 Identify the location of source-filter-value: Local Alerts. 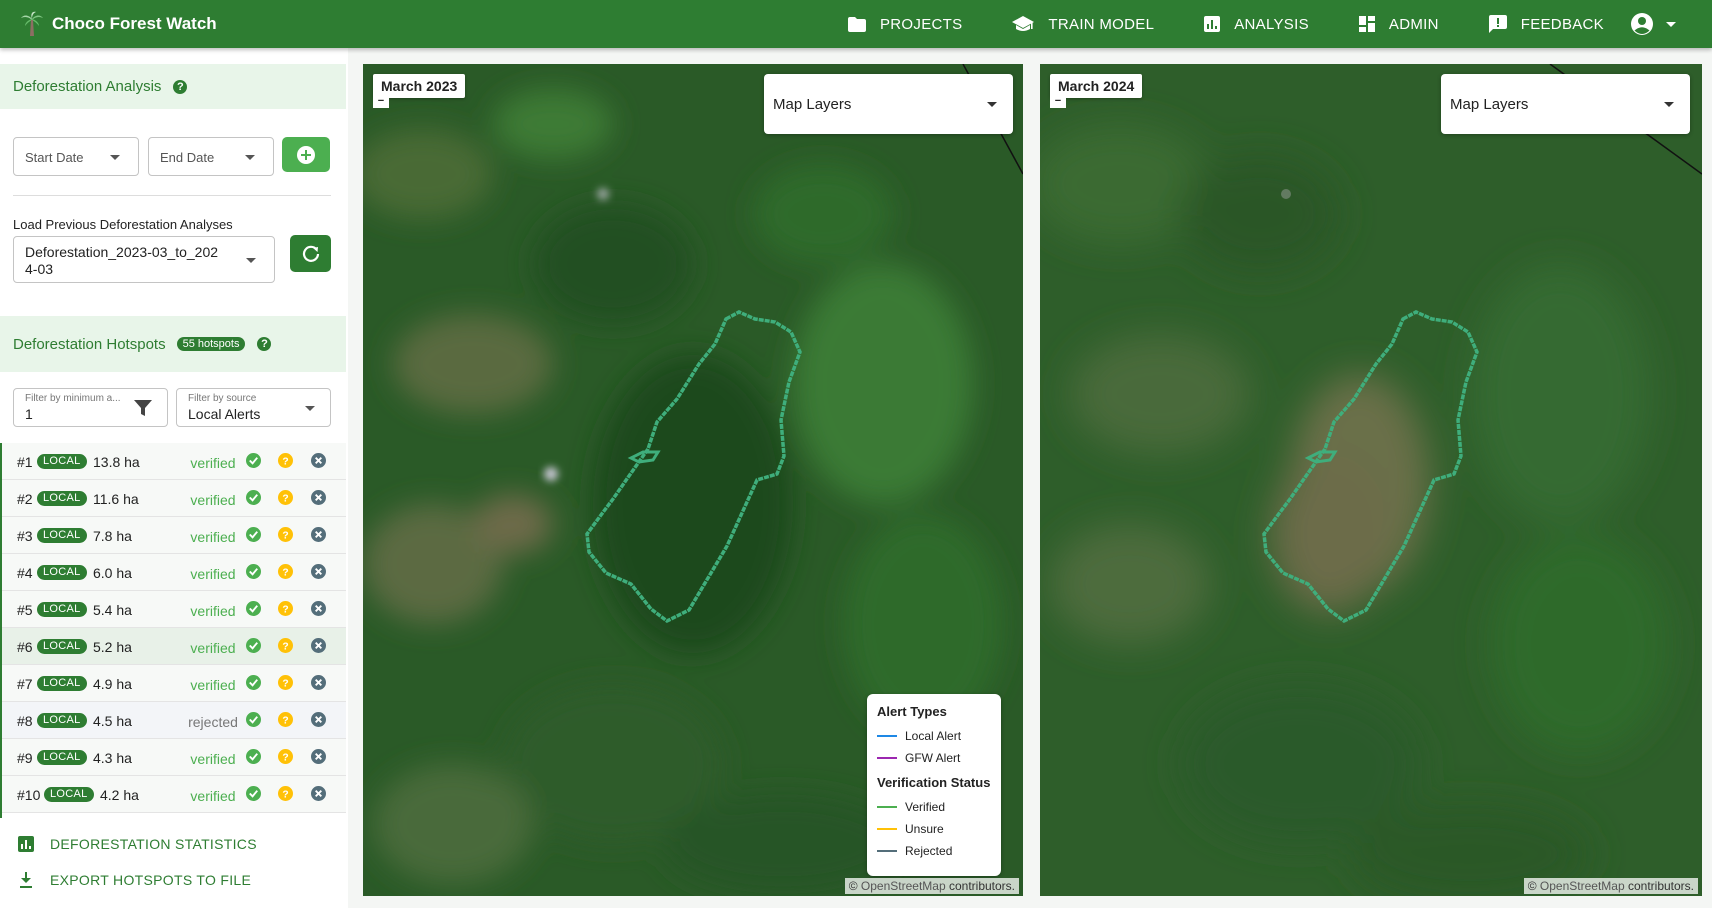
(224, 414).